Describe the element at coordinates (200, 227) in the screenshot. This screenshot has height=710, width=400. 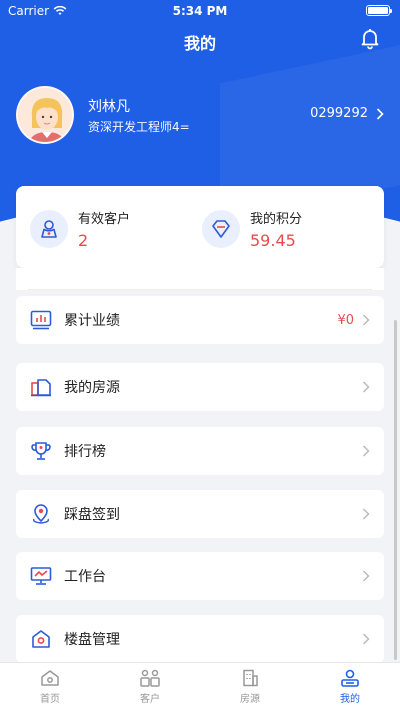
I see `stats-card: 有效客户 2 我的积分 59.45` at that location.